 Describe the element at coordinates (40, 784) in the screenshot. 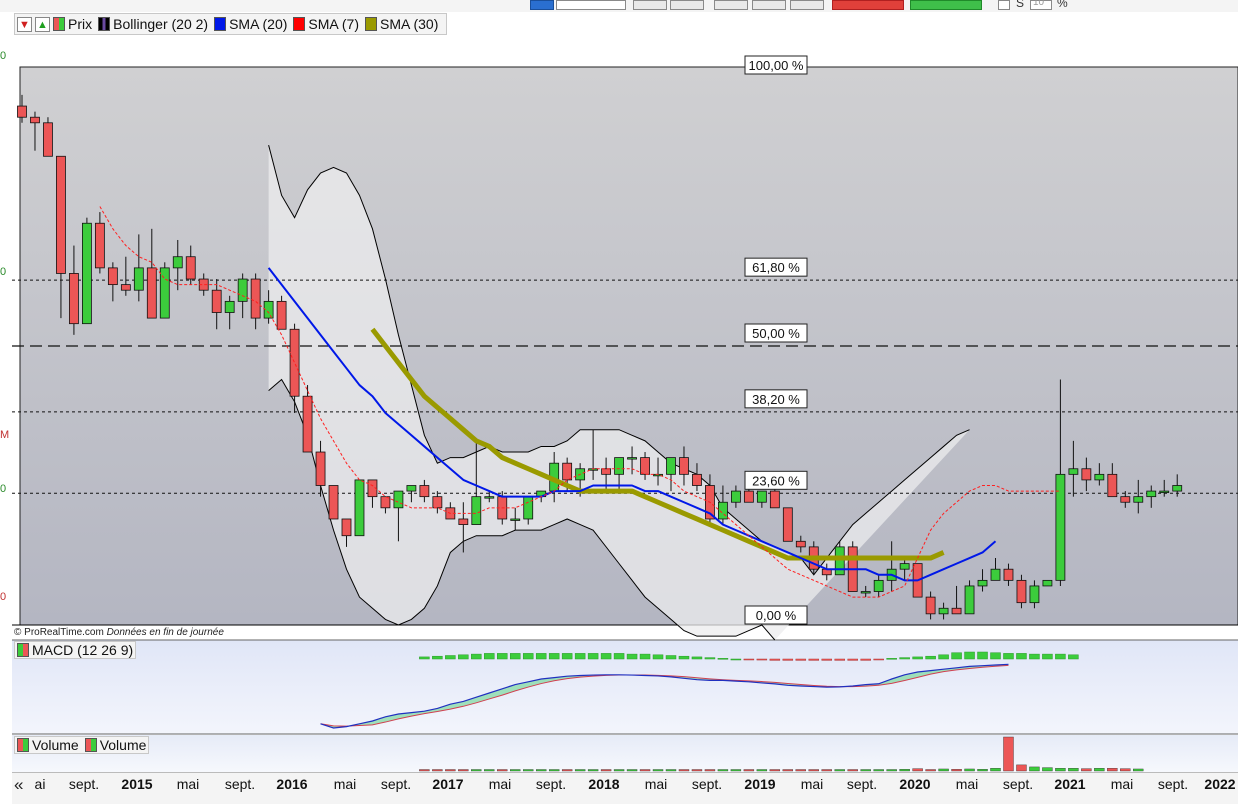

I see `x-tick-label: ai` at that location.